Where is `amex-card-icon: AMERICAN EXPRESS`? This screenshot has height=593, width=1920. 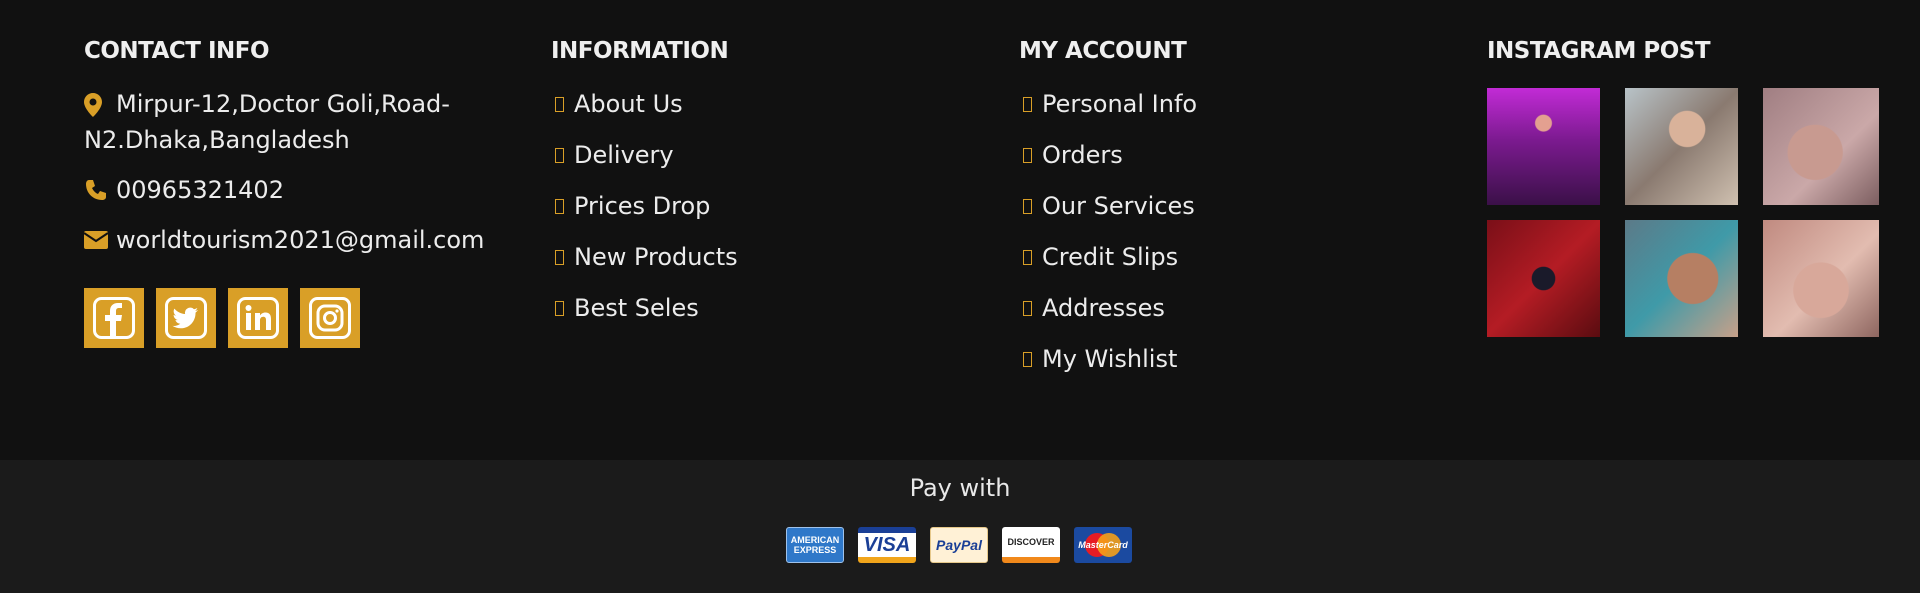
amex-card-icon: AMERICAN EXPRESS is located at coordinates (815, 545).